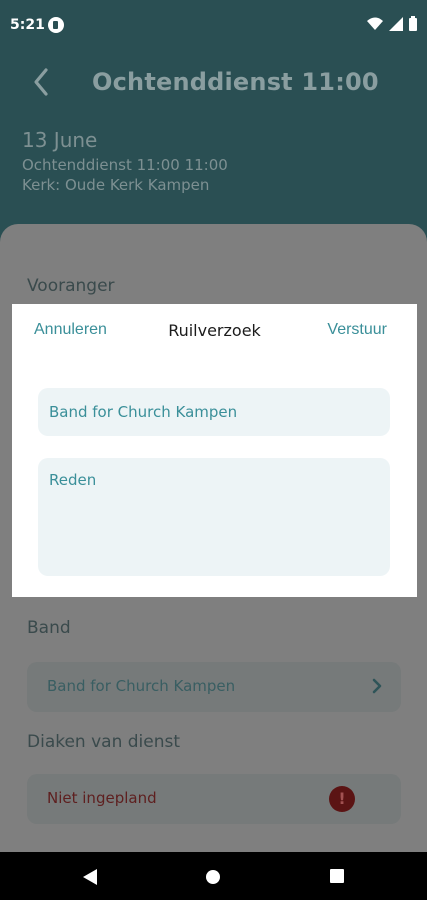  I want to click on nav-recents-icon, so click(337, 876).